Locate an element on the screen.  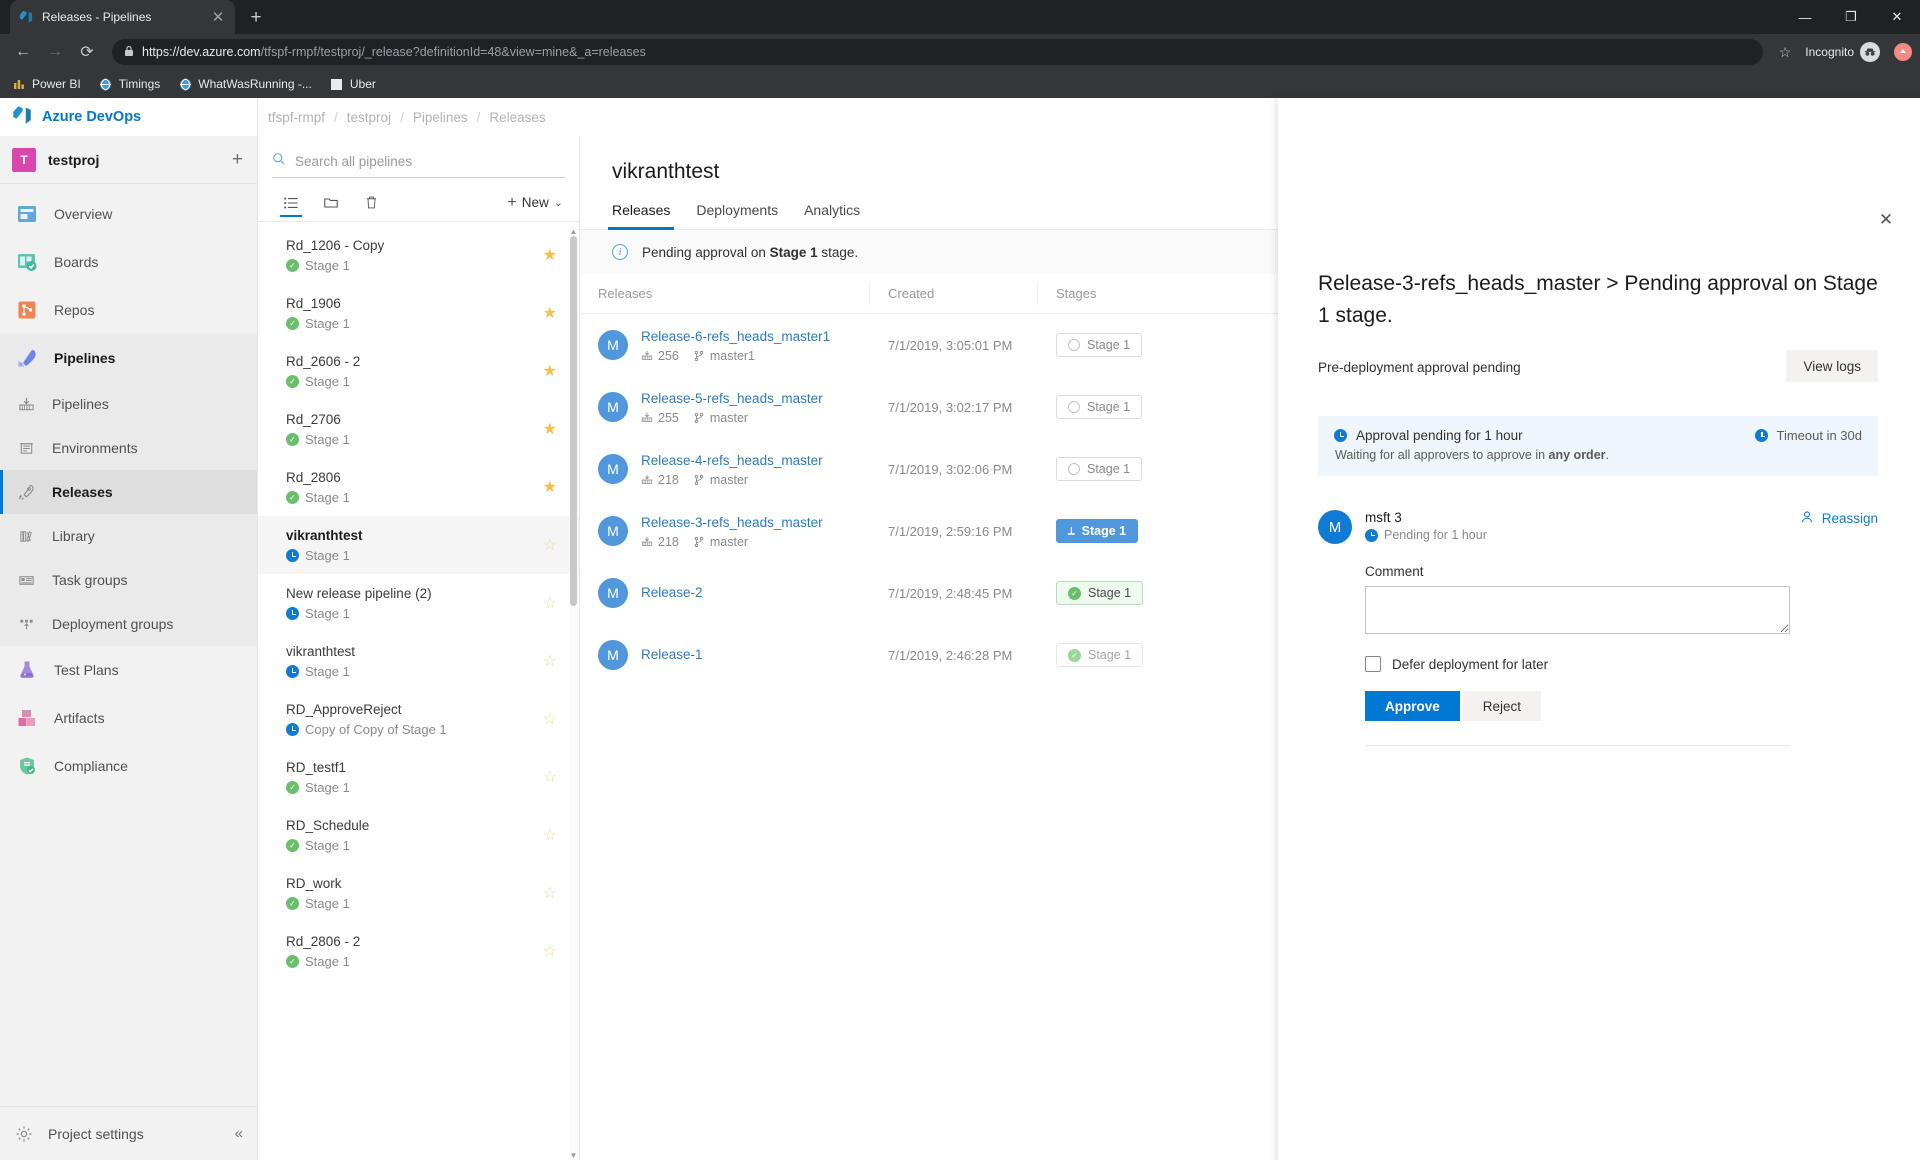
boards-icon is located at coordinates (27, 262).